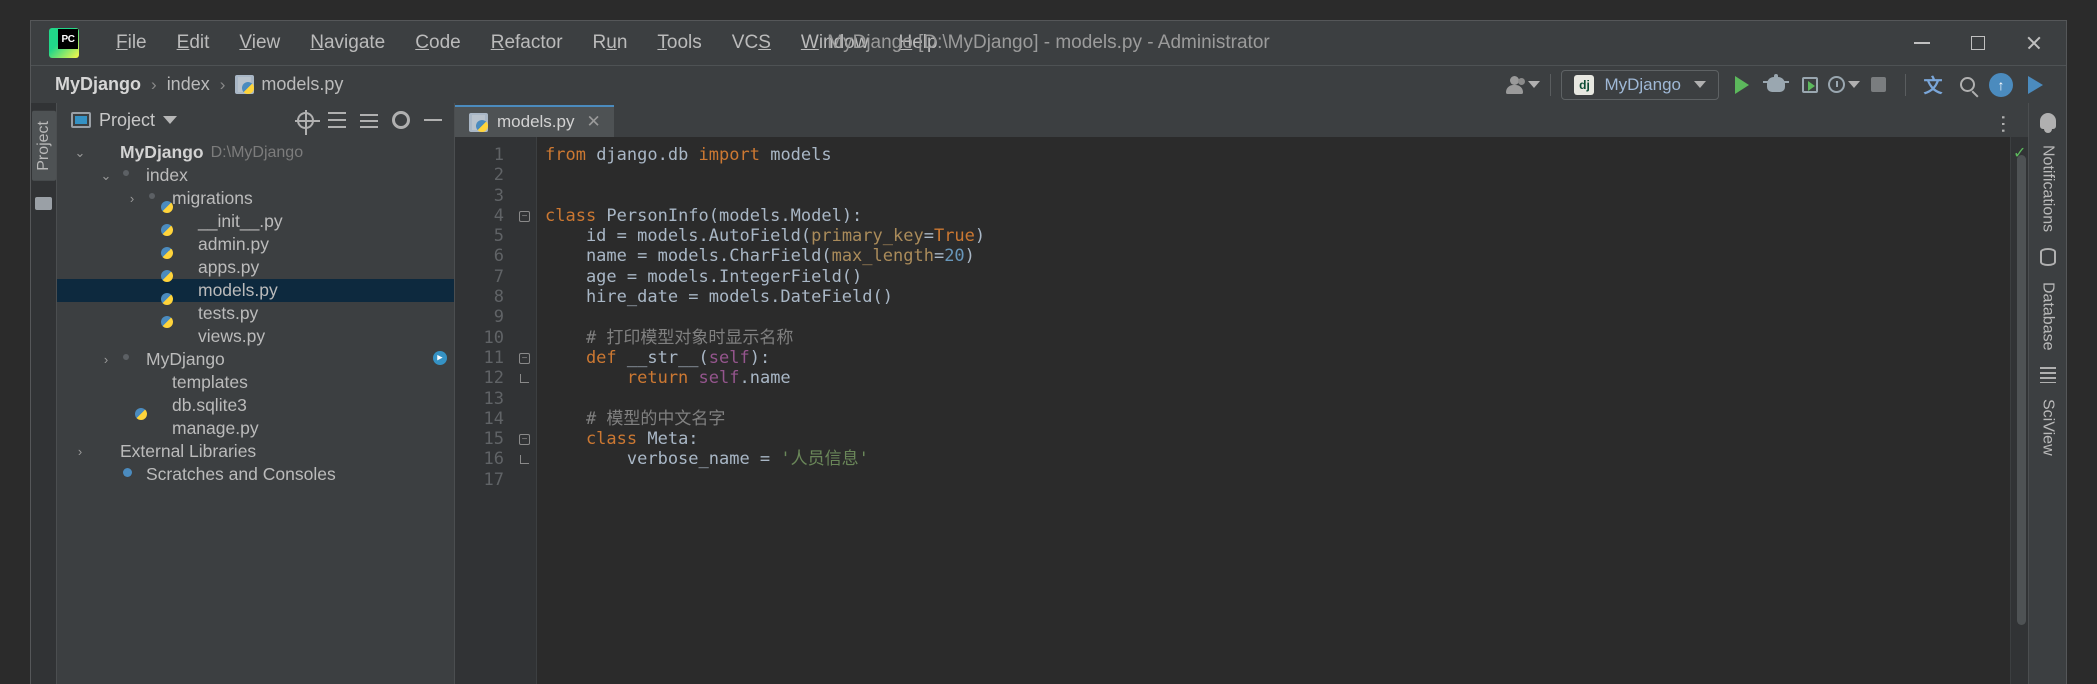 The height and width of the screenshot is (684, 2097). Describe the element at coordinates (255, 405) in the screenshot. I see `tree-item-db-sqlite3: db.sqlite3` at that location.